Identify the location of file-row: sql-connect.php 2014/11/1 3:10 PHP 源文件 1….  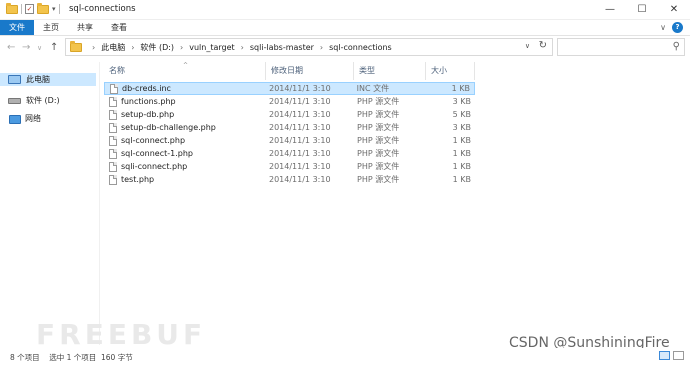
(289, 140).